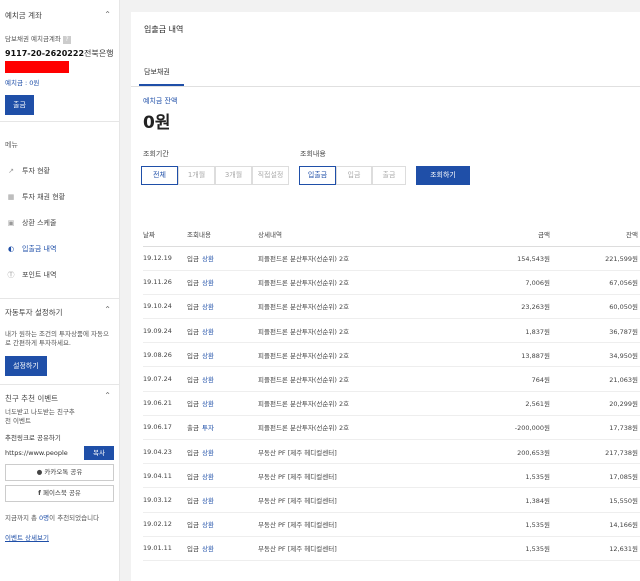 The image size is (640, 581). Describe the element at coordinates (596, 428) in the screenshot. I see `cell-balance: 17,738원` at that location.